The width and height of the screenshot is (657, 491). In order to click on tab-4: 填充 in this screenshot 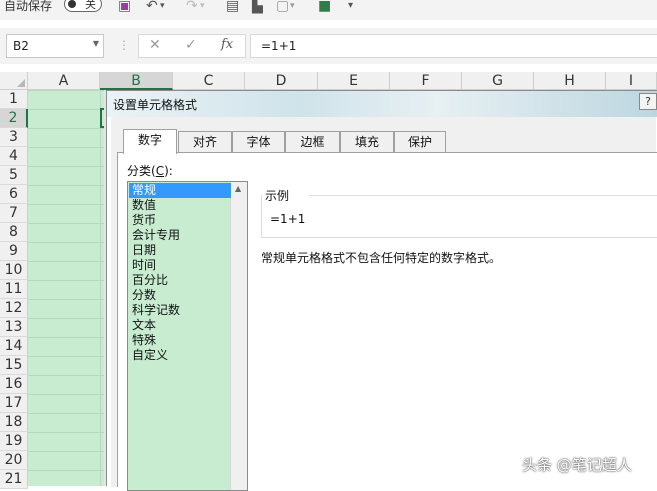, I will do `click(367, 142)`.